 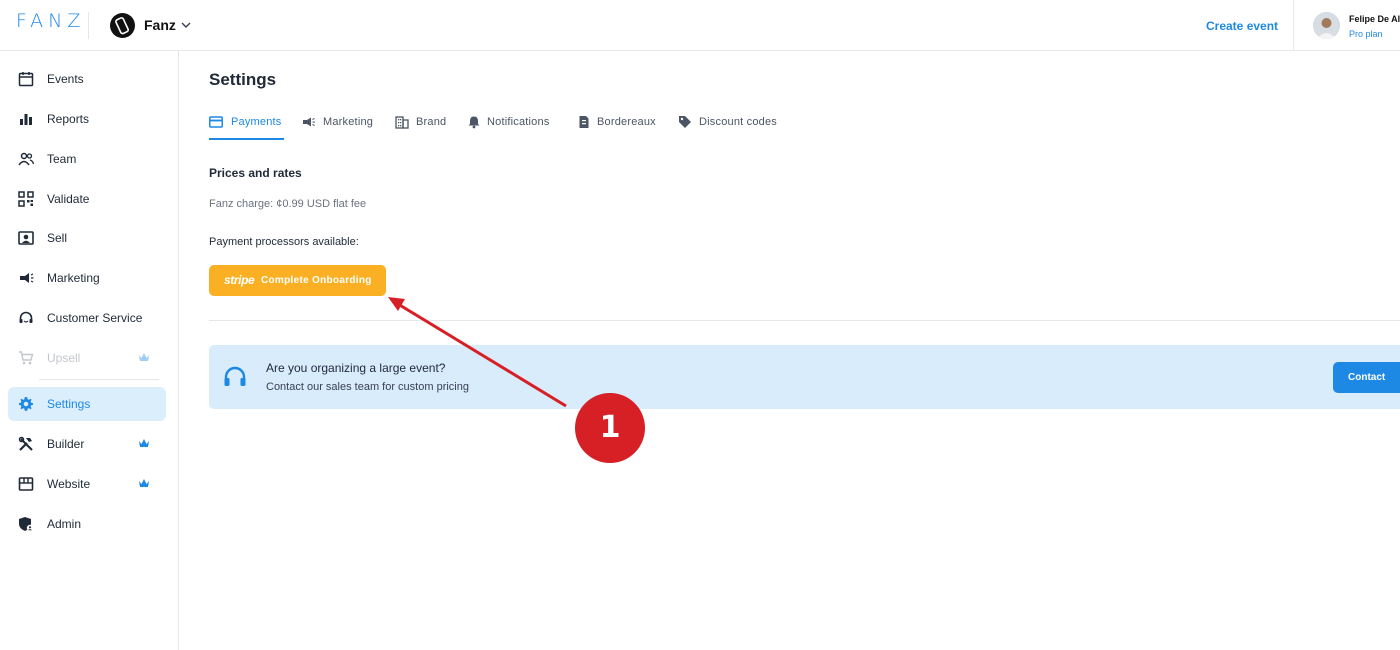 I want to click on qr-code-icon, so click(x=26, y=199).